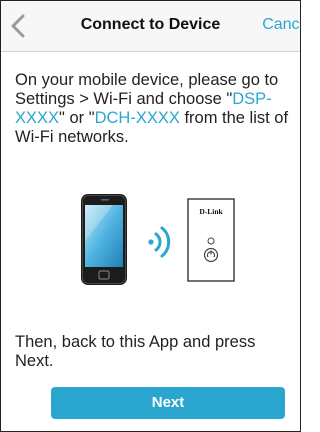  I want to click on dlink-plug-icon: D-Link, so click(211, 240).